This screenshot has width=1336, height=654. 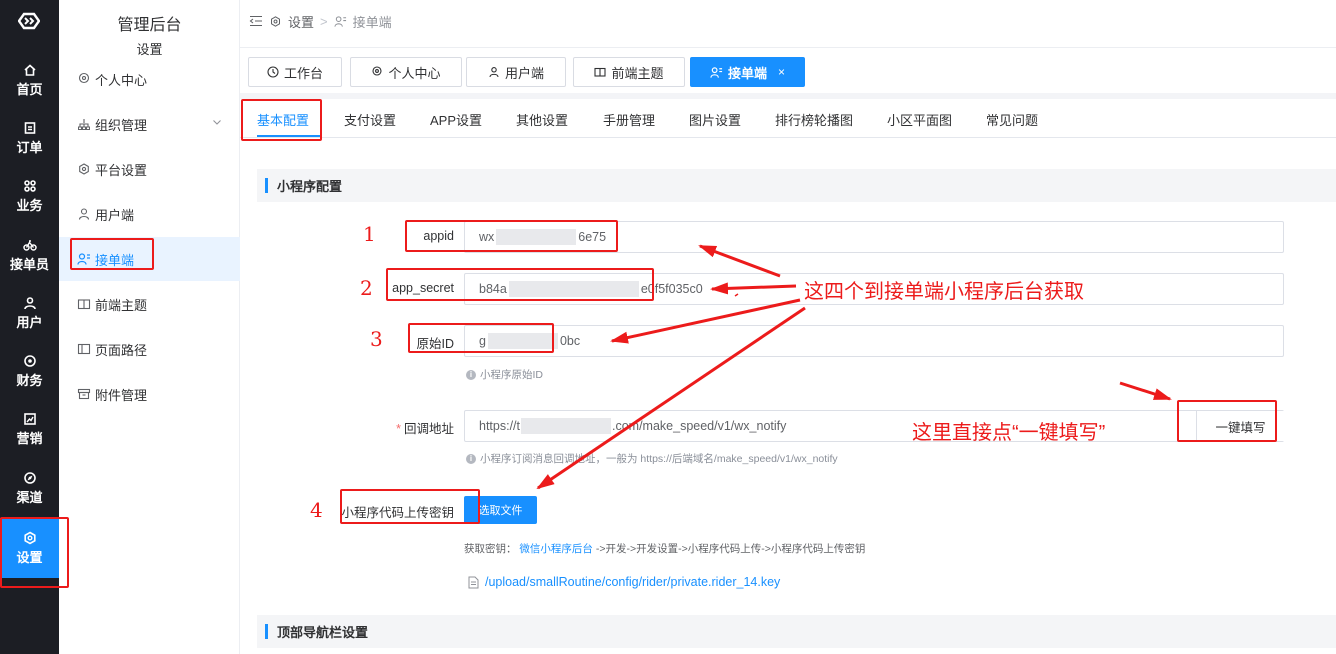 What do you see at coordinates (149, 304) in the screenshot?
I see `sidebar-item-theme: 前端主题` at bounding box center [149, 304].